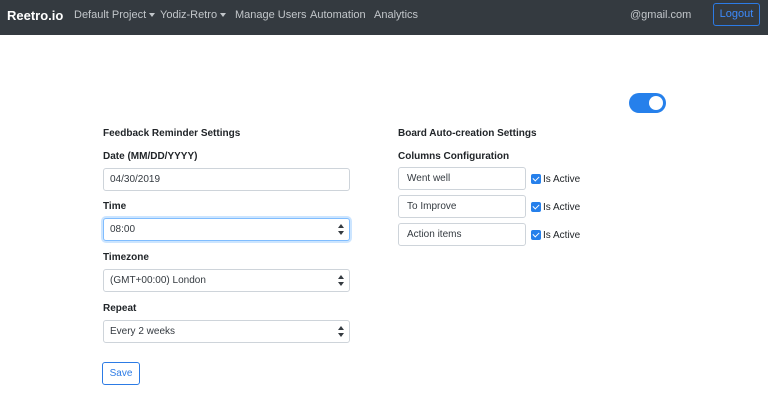 The width and height of the screenshot is (768, 397). I want to click on column-name-value: Went well, so click(429, 178).